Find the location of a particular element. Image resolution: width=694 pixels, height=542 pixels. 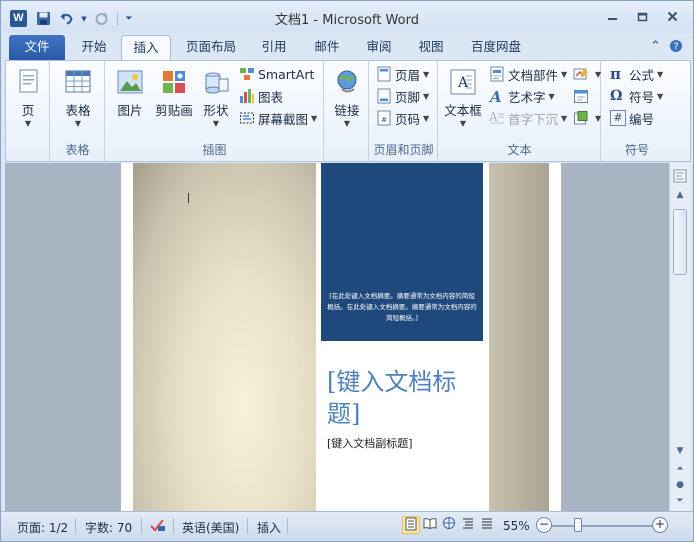

drop-cap-icon: A is located at coordinates (496, 117).